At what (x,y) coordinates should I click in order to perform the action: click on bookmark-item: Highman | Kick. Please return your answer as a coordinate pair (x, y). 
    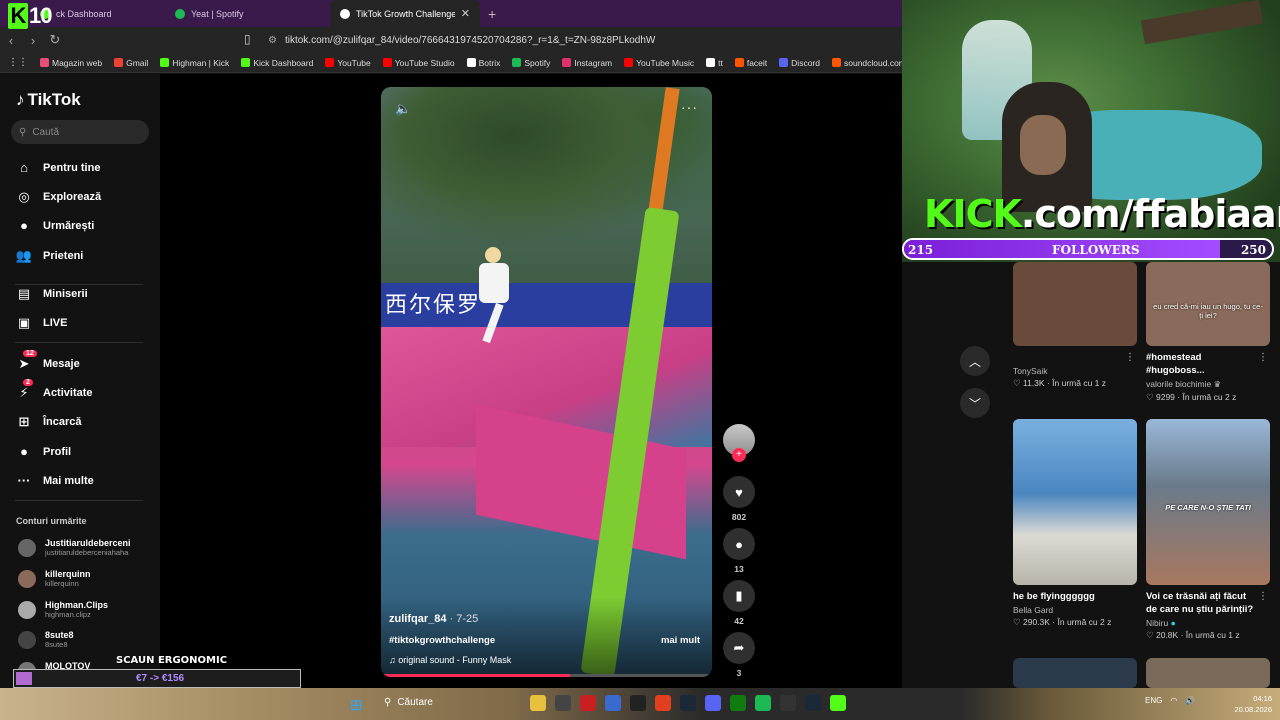
    Looking at the image, I should click on (194, 63).